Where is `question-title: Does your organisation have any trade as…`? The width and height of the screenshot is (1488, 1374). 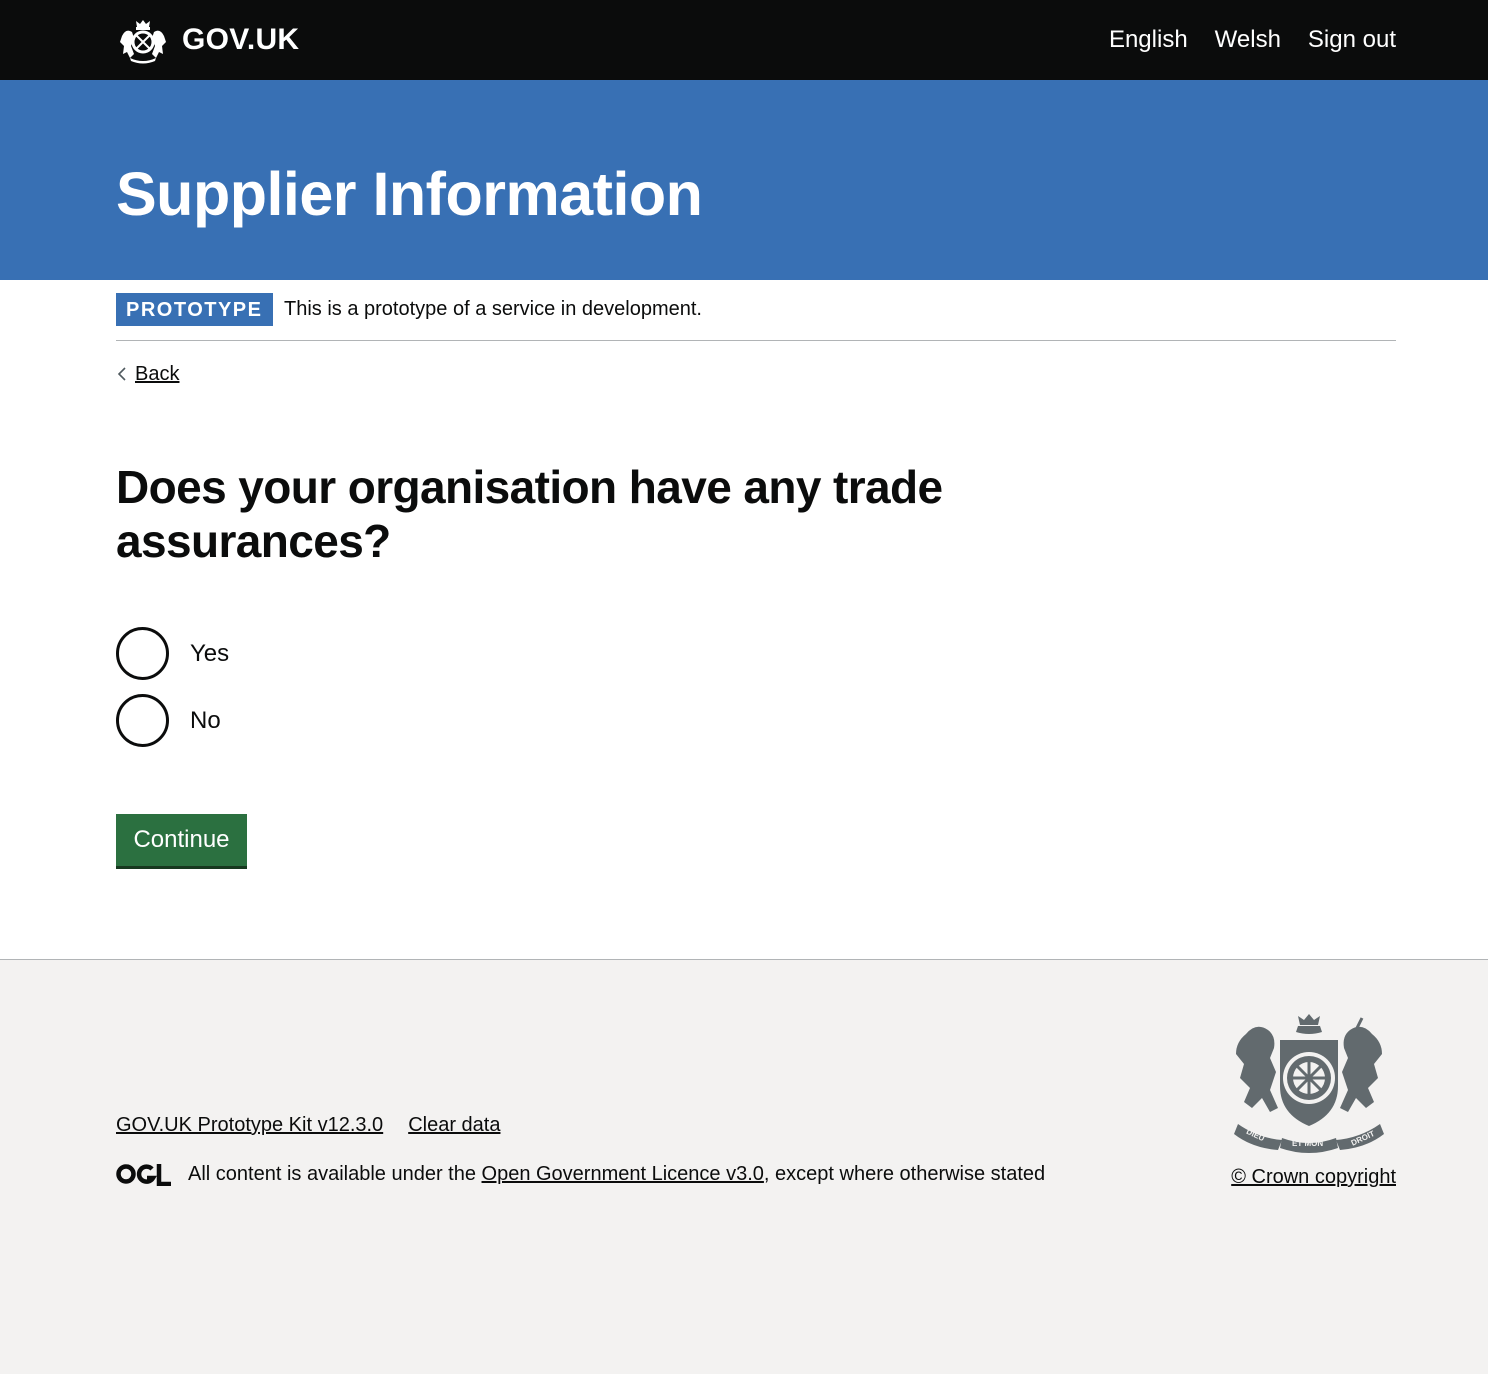 question-title: Does your organisation have any trade as… is located at coordinates (529, 514).